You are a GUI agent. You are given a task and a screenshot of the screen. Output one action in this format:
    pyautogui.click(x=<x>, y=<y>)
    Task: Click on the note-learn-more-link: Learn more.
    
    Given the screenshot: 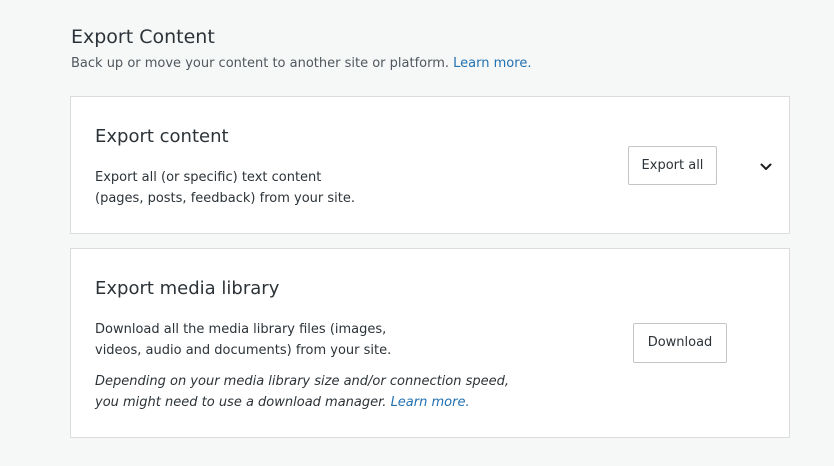 What is the action you would take?
    pyautogui.click(x=430, y=402)
    